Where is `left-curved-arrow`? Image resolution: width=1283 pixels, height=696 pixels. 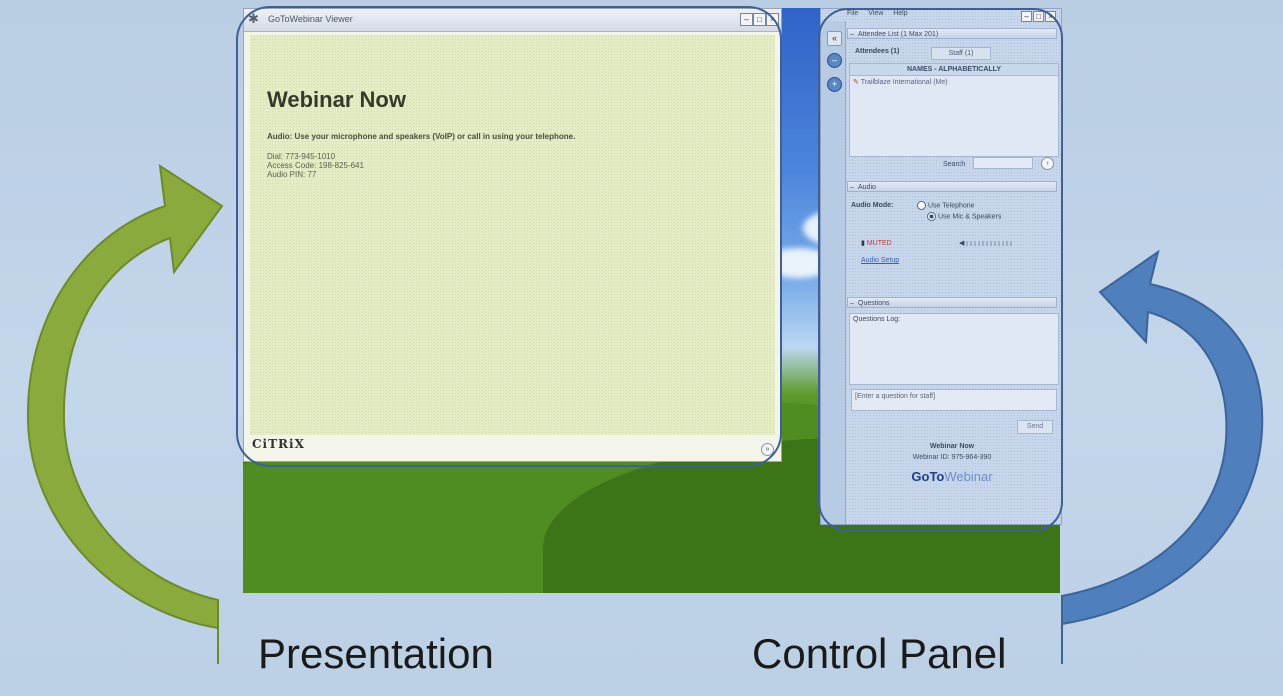
left-curved-arrow is located at coordinates (125, 413).